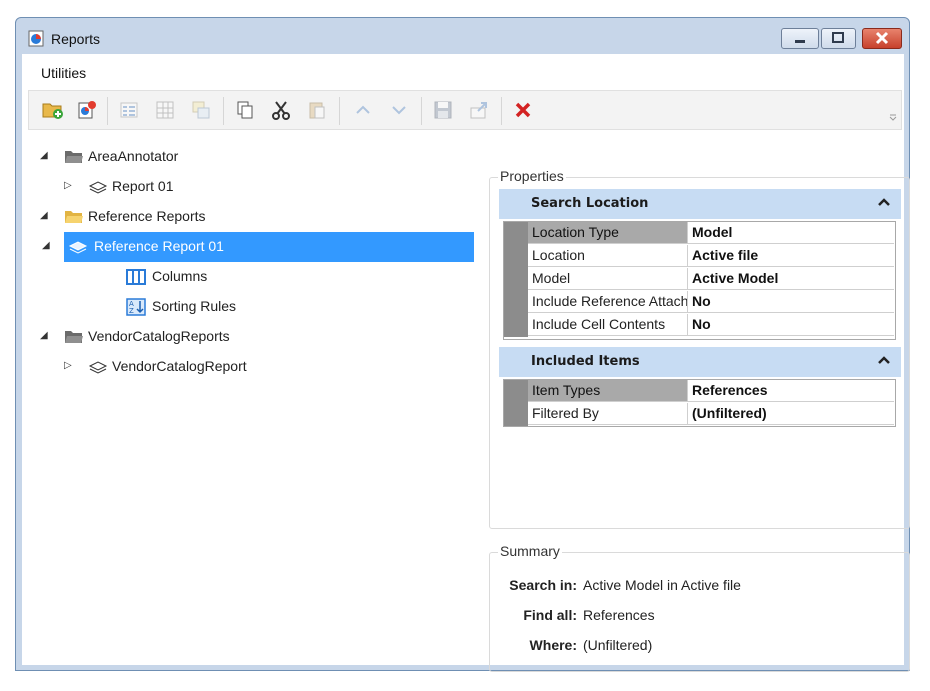  I want to click on tree-label: Report 01, so click(143, 186).